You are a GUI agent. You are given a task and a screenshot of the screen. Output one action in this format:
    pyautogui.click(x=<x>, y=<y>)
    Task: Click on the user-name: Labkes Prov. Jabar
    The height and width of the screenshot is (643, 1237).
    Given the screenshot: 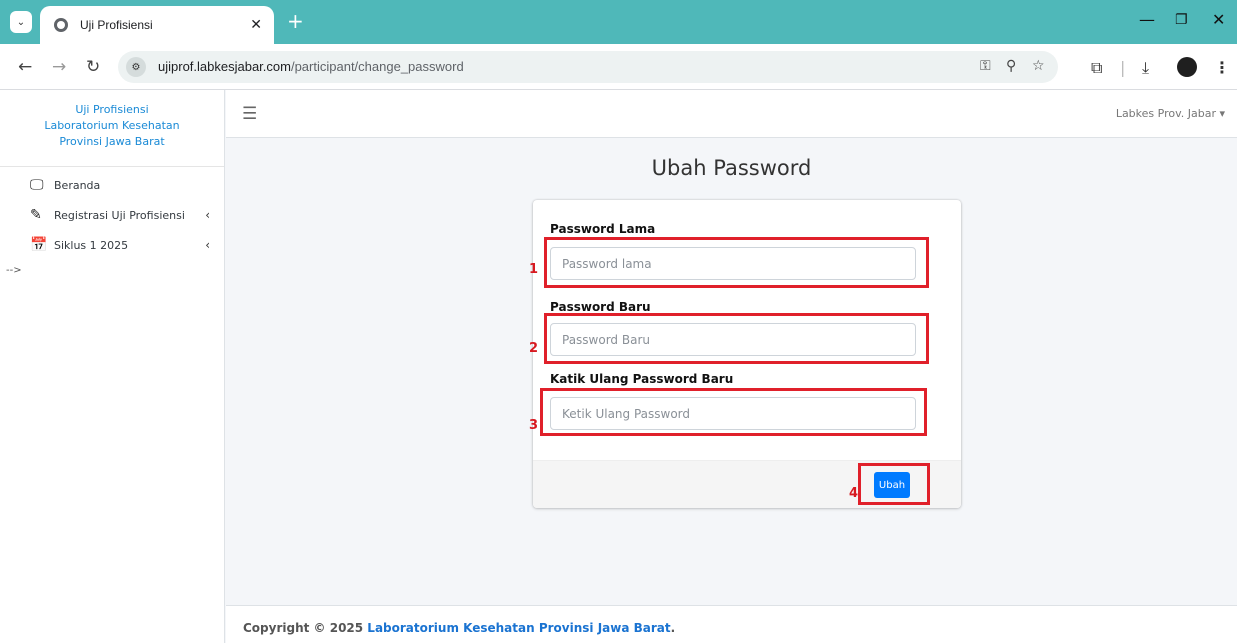 What is the action you would take?
    pyautogui.click(x=1165, y=113)
    